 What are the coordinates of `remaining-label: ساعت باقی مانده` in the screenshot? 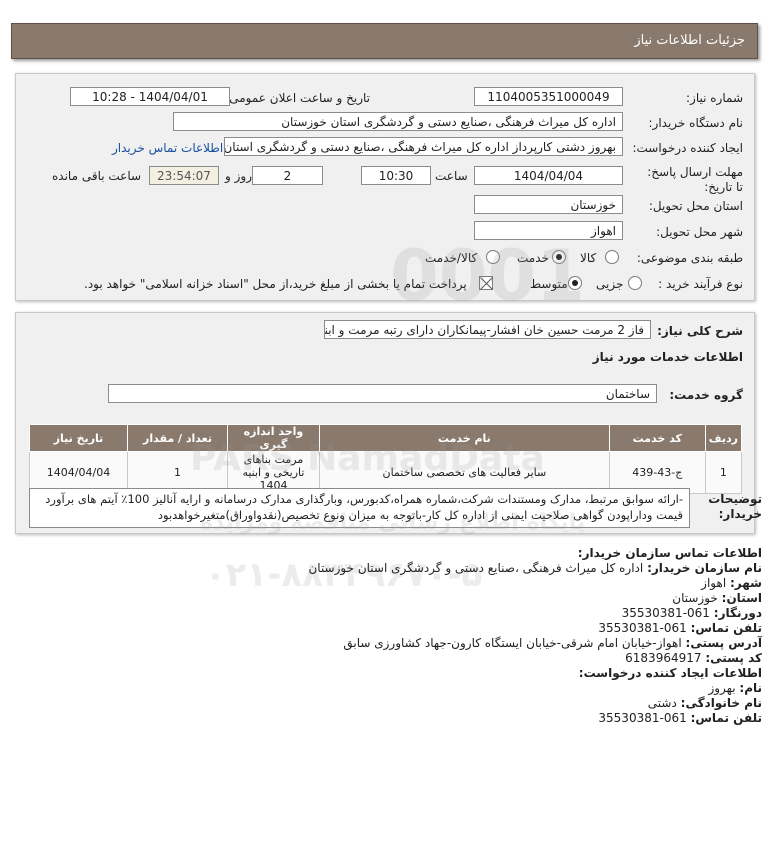 It's located at (97, 176).